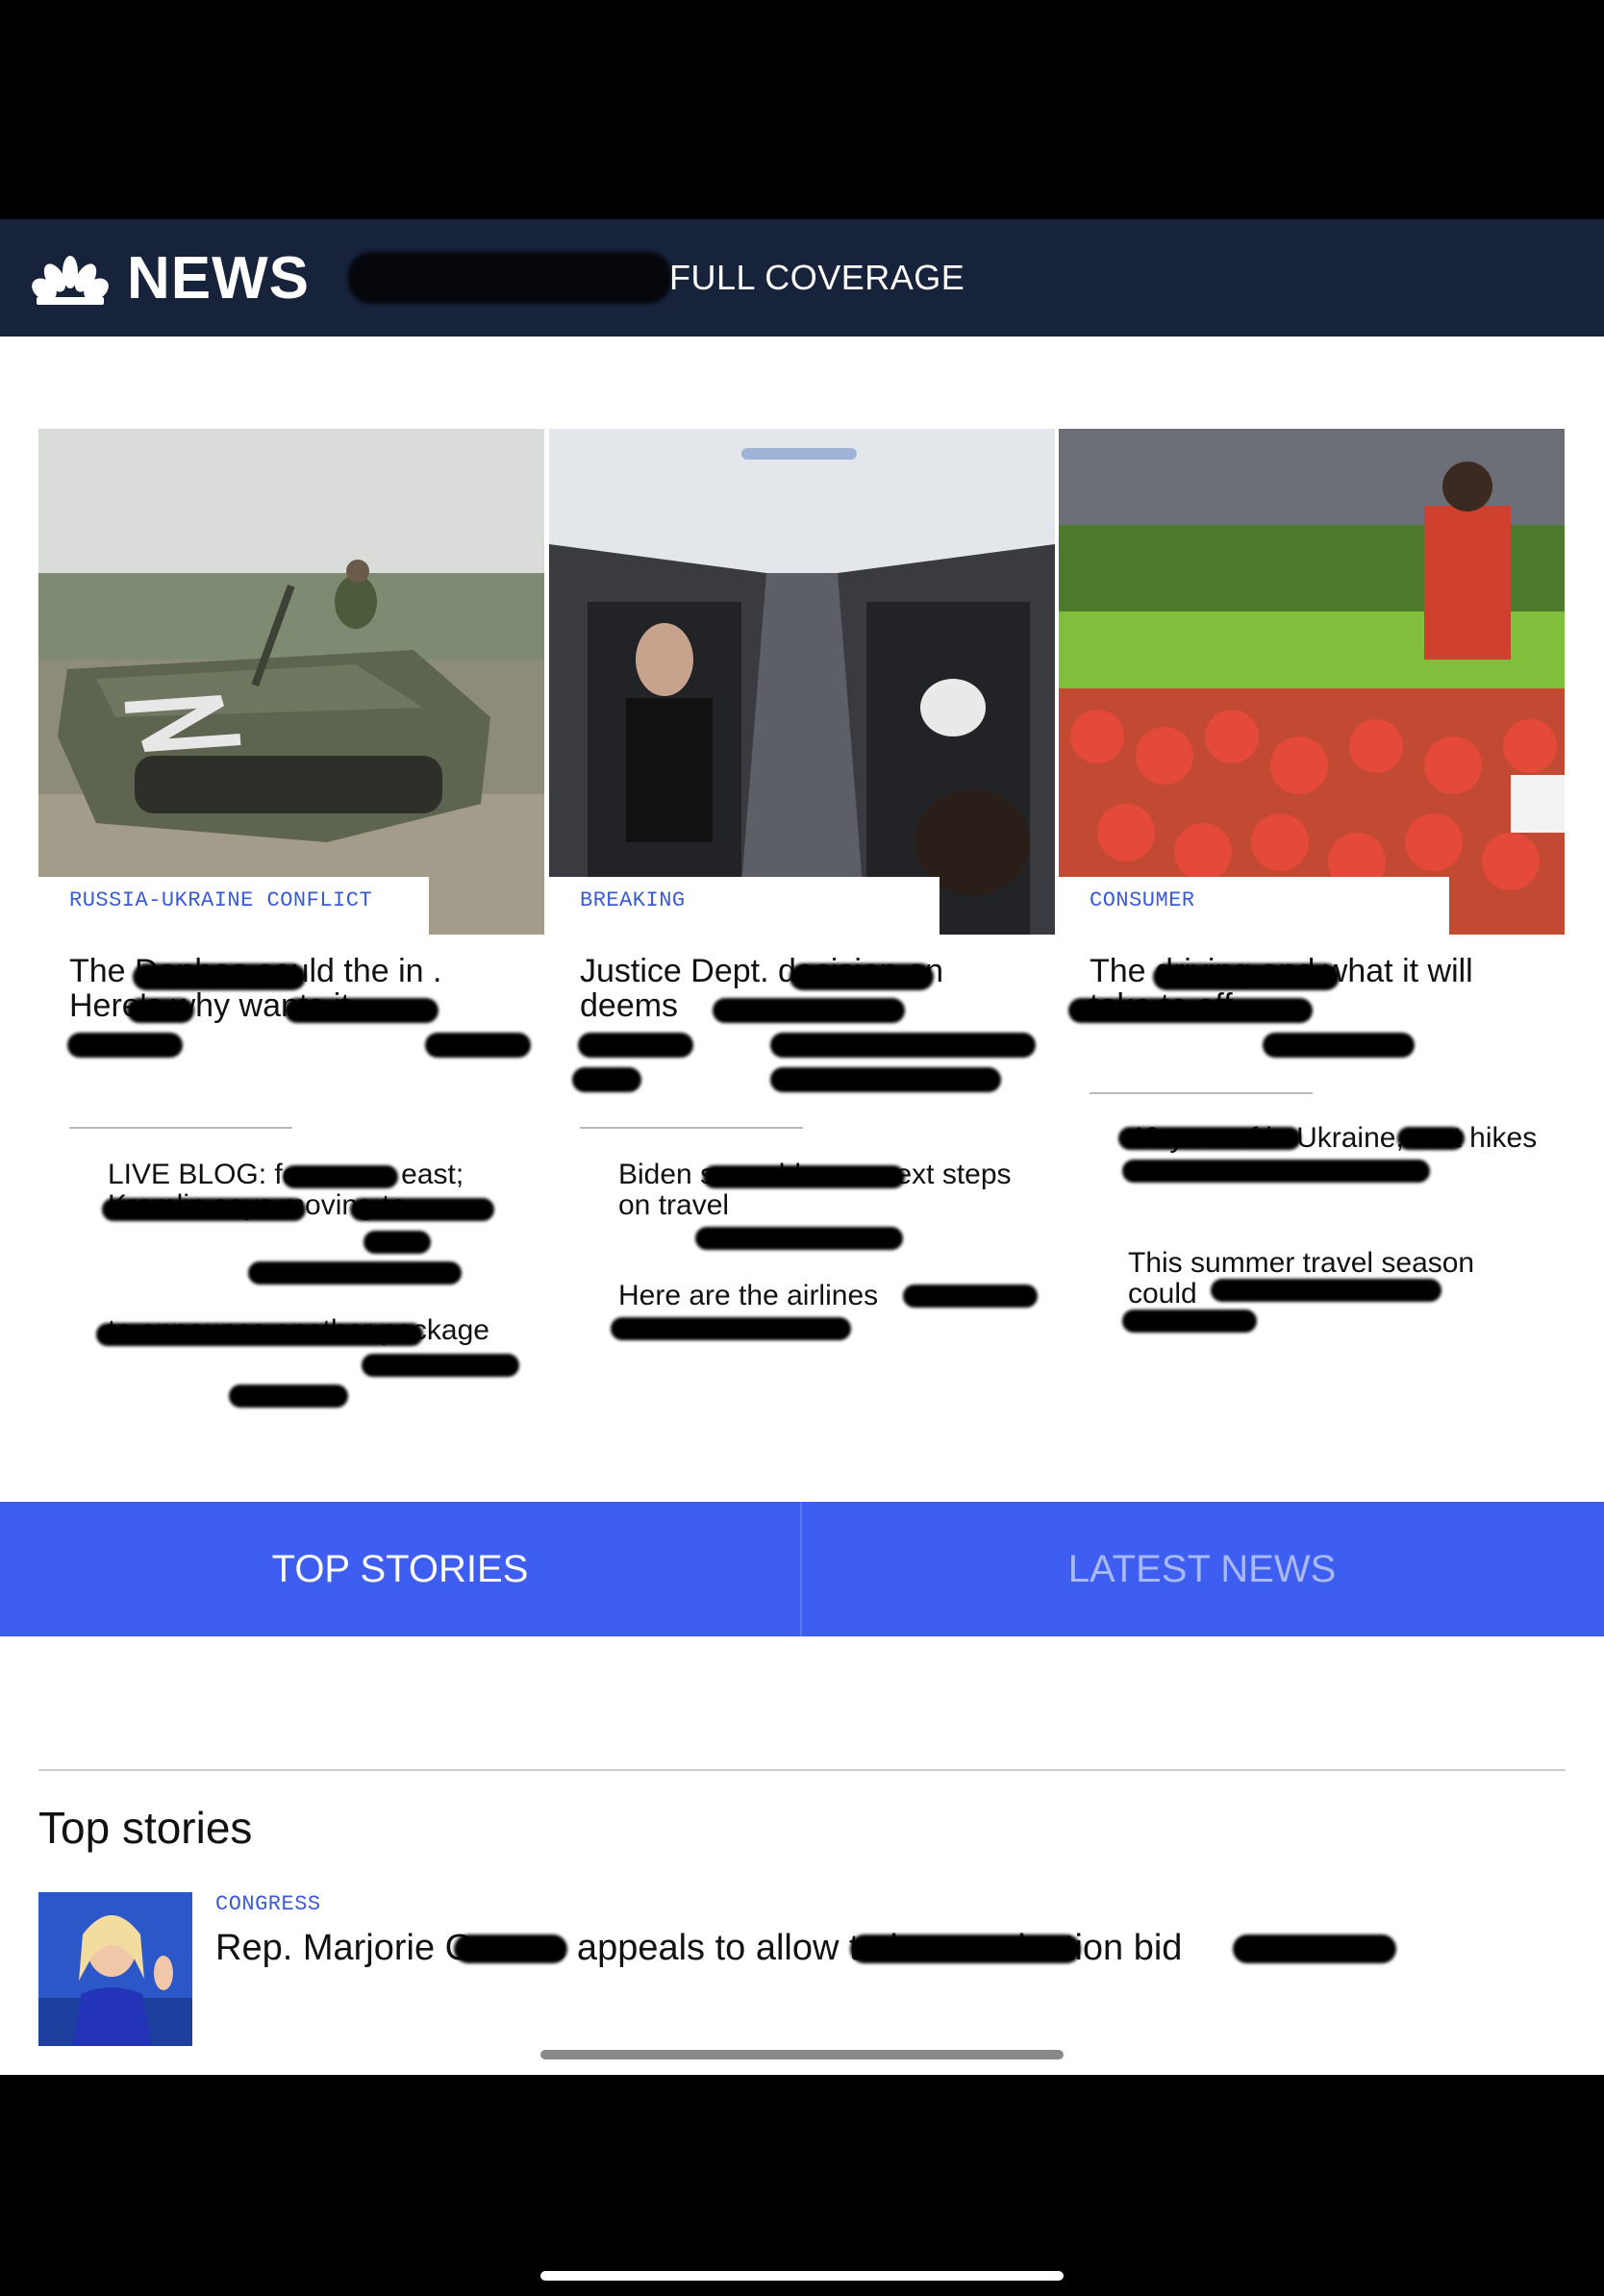 Image resolution: width=1604 pixels, height=2296 pixels. Describe the element at coordinates (268, 1904) in the screenshot. I see `story-category-label: CONGRESS` at that location.